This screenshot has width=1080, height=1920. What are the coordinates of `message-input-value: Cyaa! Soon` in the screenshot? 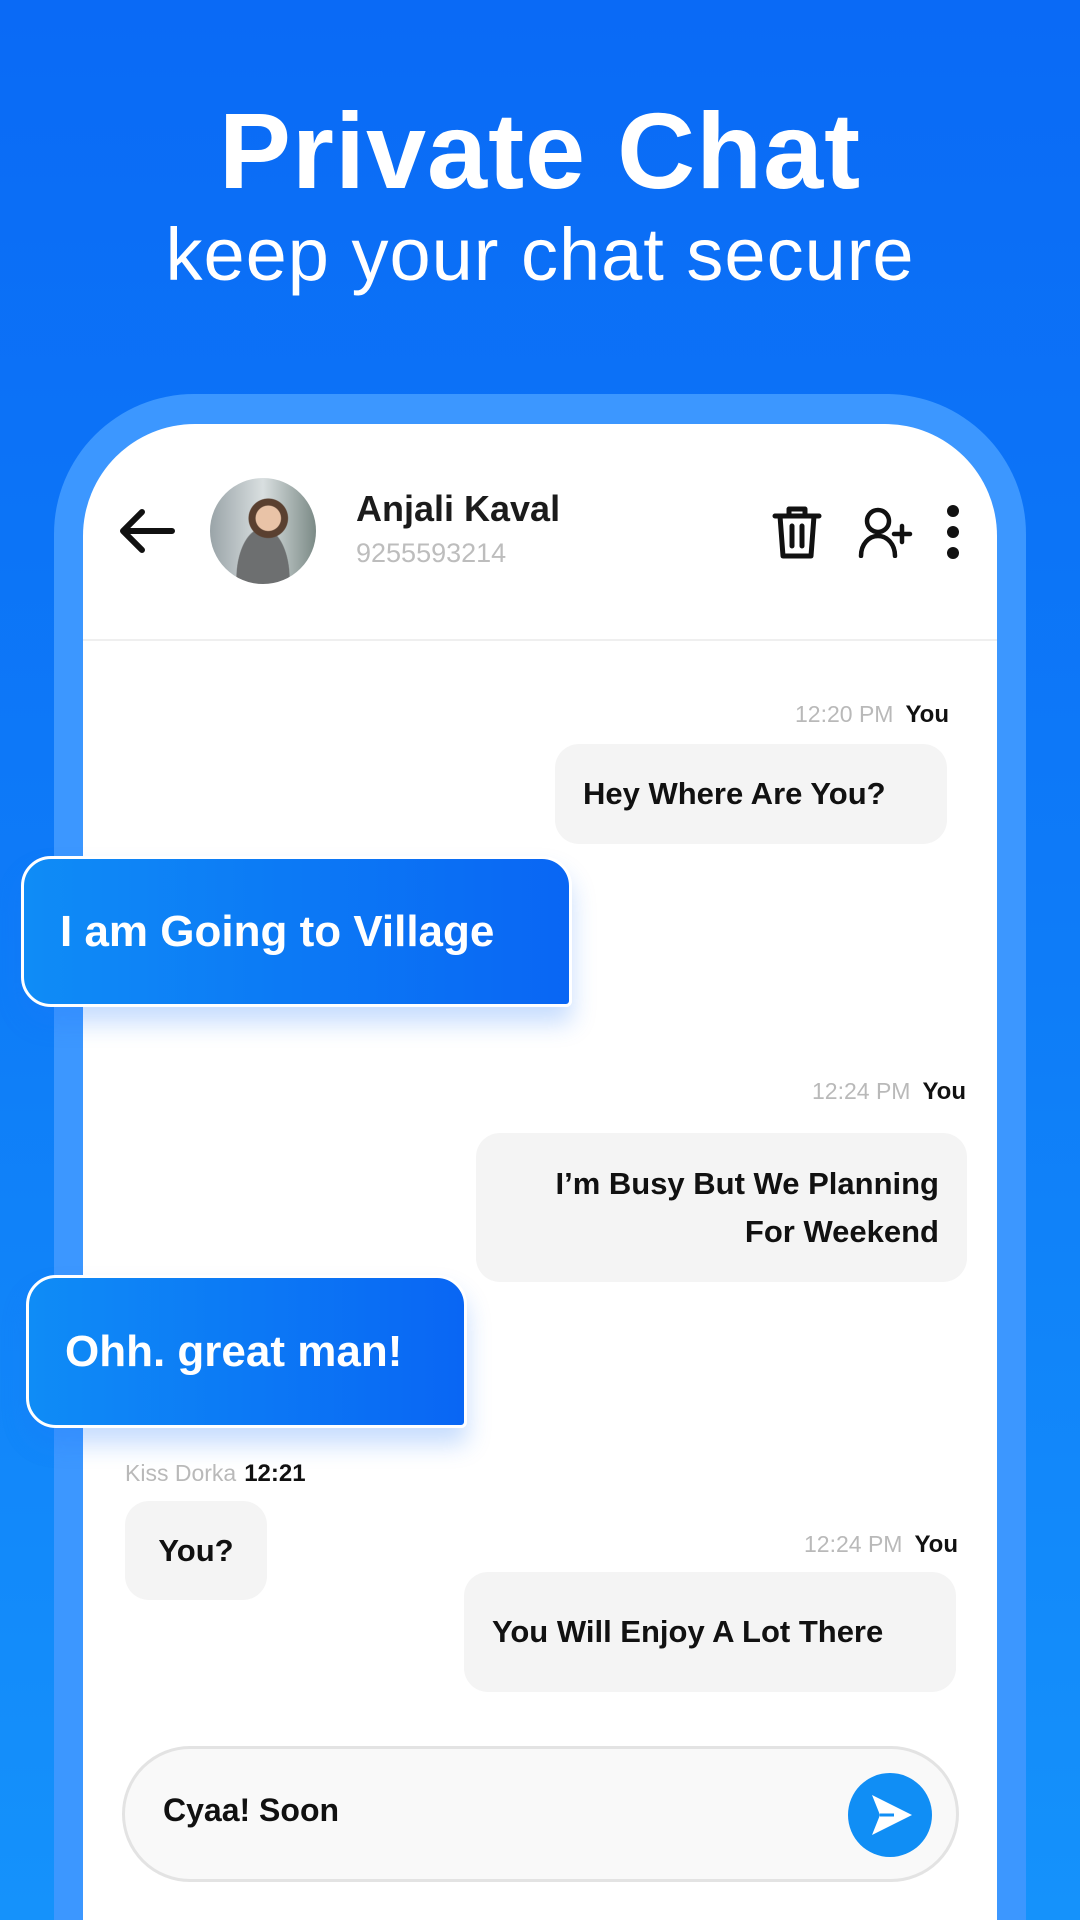 It's located at (251, 1810).